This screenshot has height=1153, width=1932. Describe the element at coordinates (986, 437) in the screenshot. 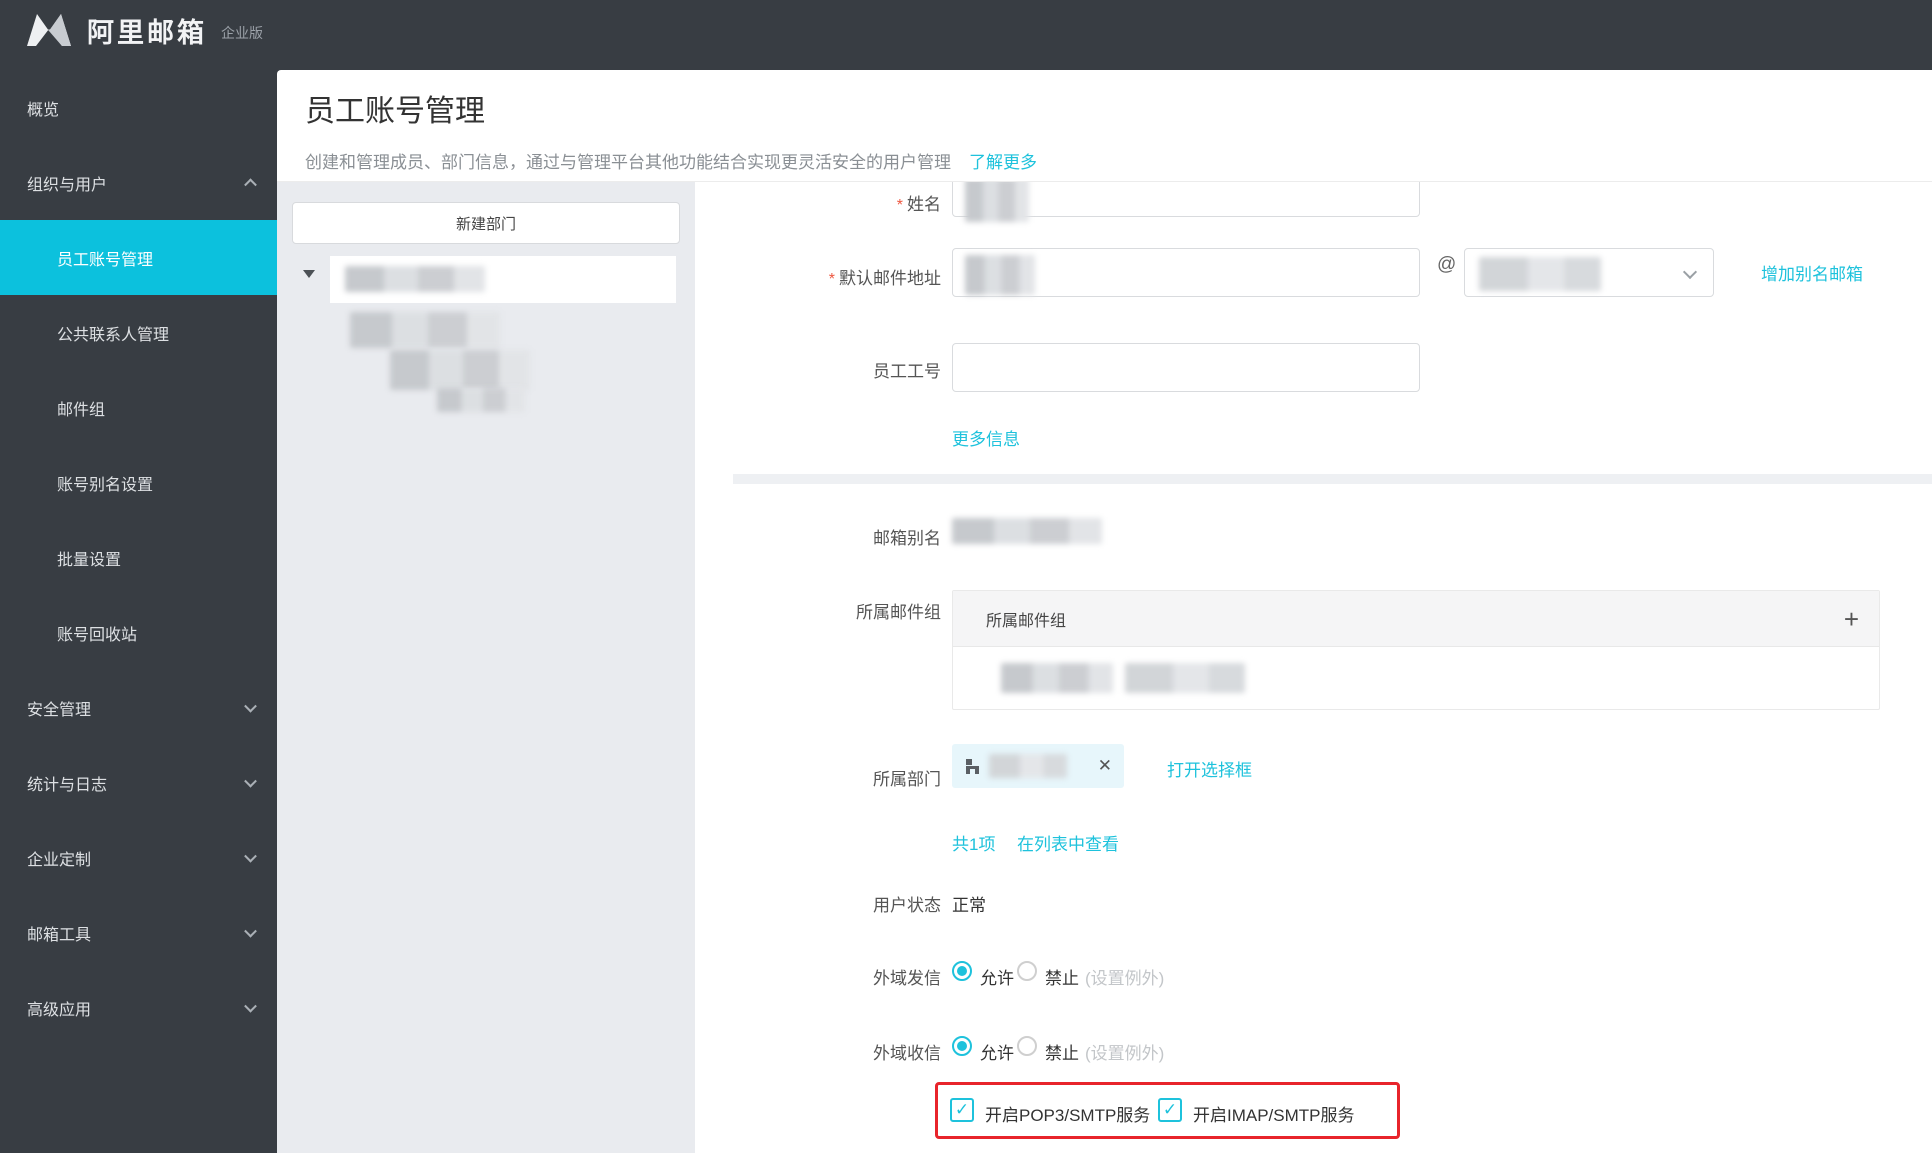

I see `more-info-link: 更多信息` at that location.